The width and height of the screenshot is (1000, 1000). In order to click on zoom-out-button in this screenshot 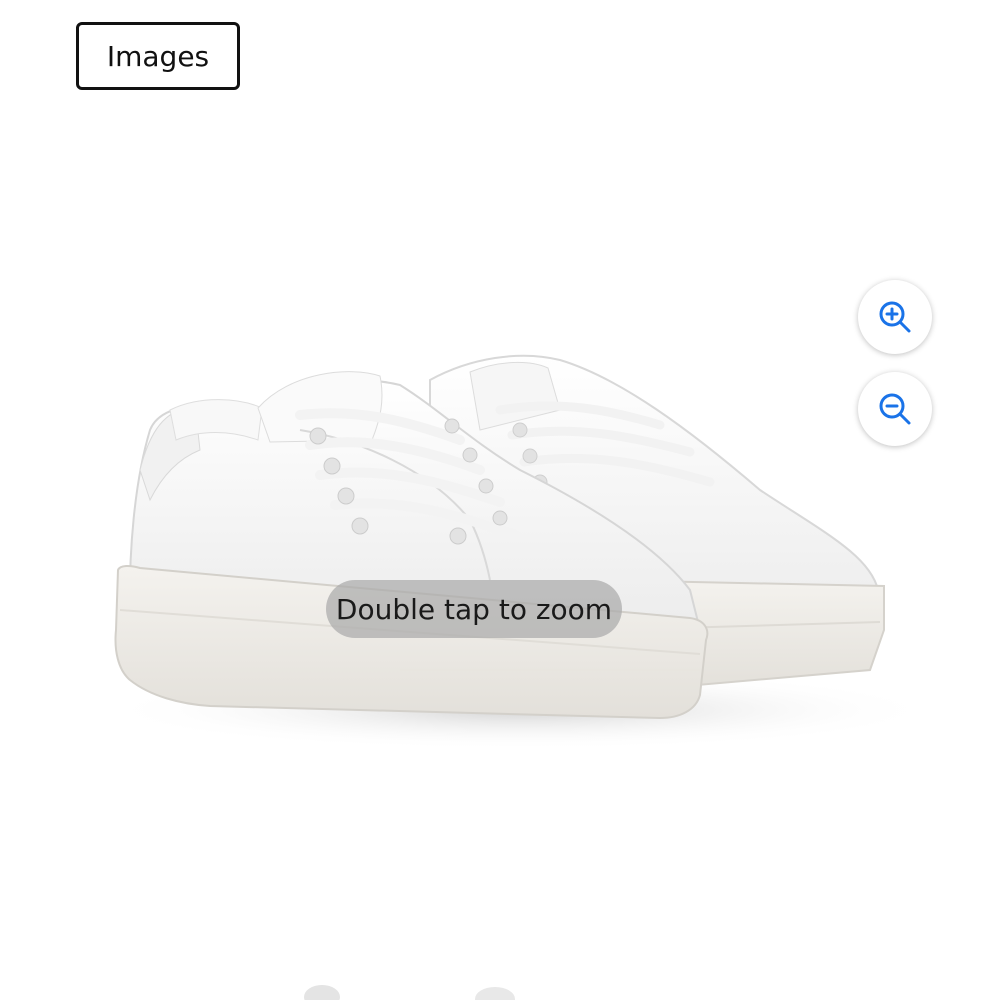, I will do `click(895, 409)`.